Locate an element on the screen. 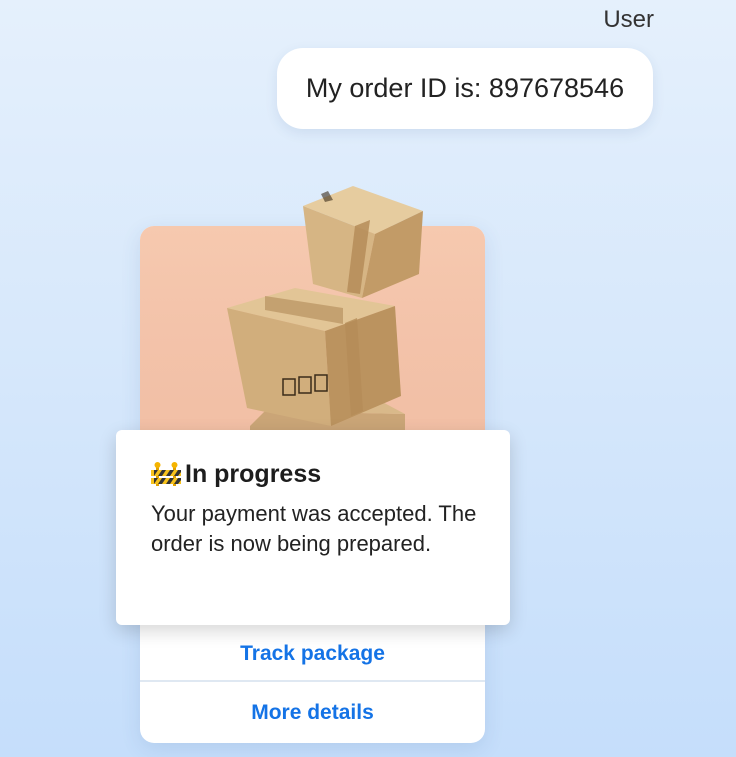 Image resolution: width=736 pixels, height=757 pixels. cardboard-boxes-image is located at coordinates (325, 311).